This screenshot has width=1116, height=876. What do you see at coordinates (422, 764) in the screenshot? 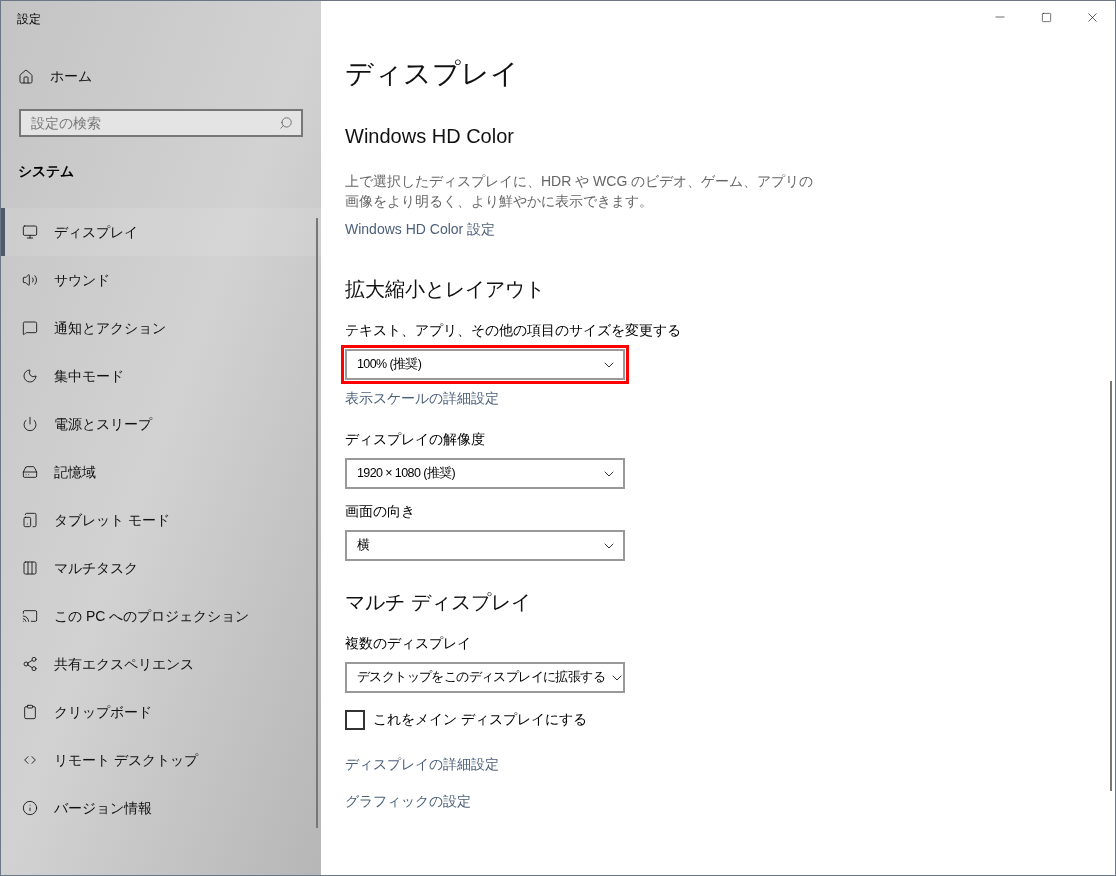
I see `settings-link: ディスプレイの詳細設定` at bounding box center [422, 764].